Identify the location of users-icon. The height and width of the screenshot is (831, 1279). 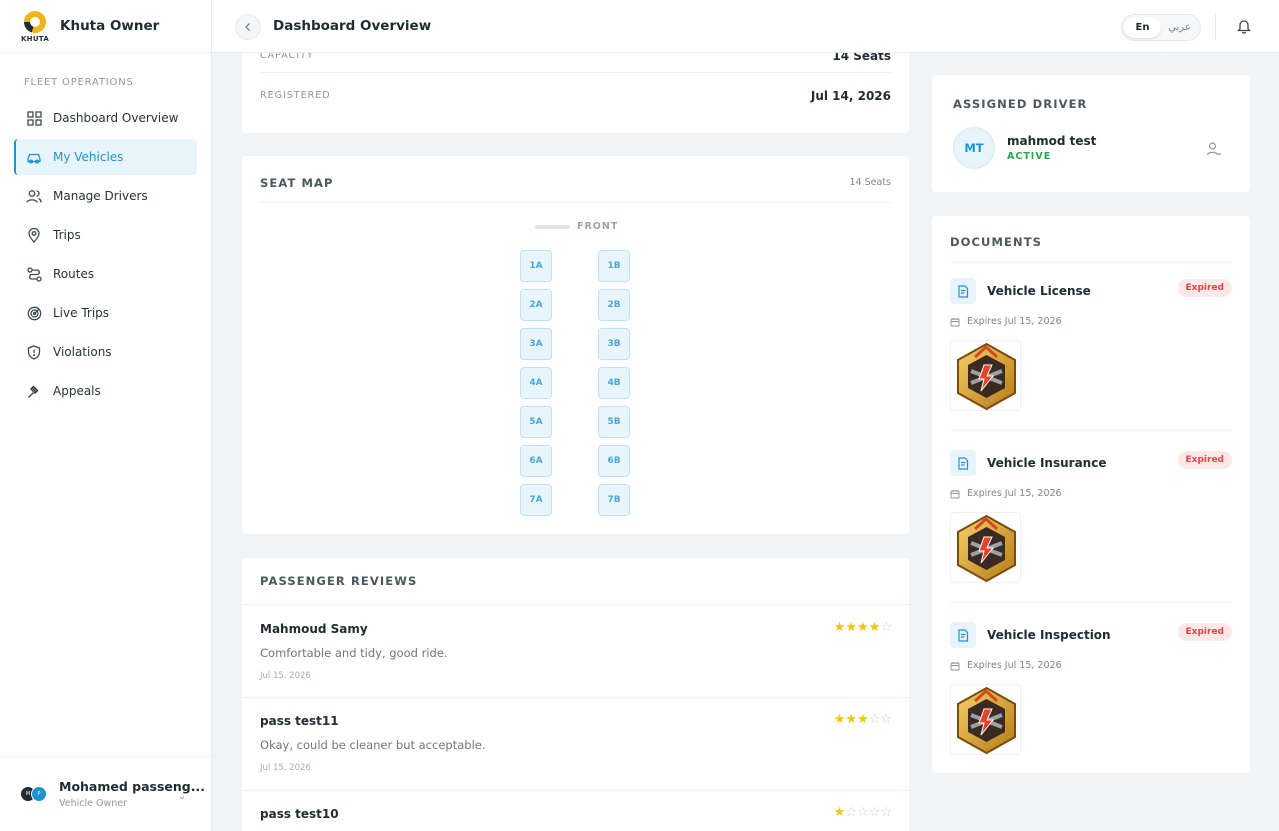
(34, 196).